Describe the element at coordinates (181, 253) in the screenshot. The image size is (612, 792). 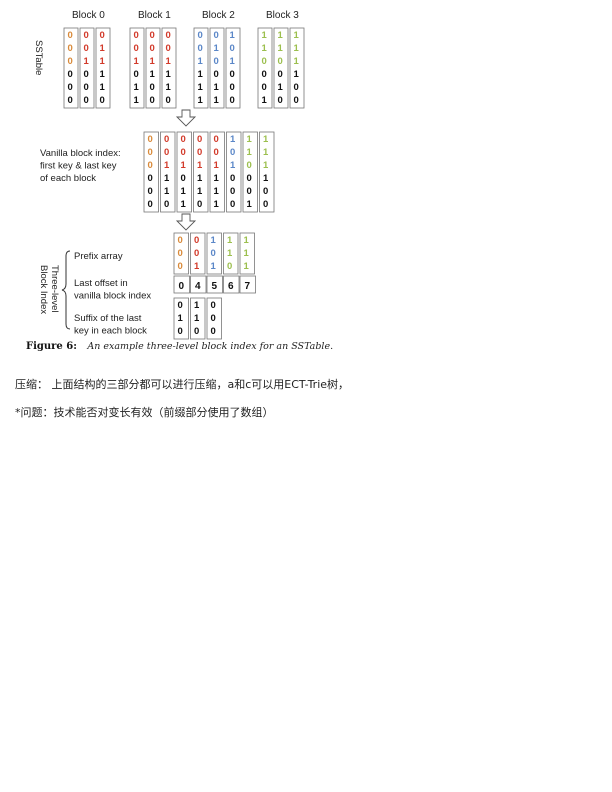
I see `prefix-column: 0 0 0` at that location.